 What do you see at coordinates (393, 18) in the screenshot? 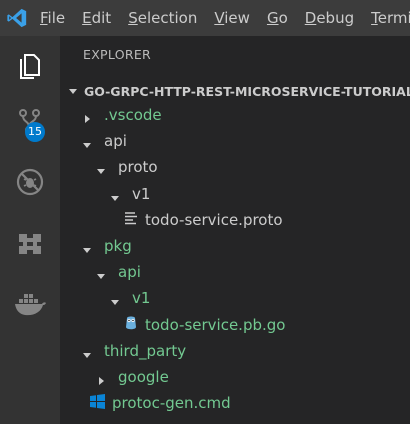
I see `menu-label-rest: ermi` at bounding box center [393, 18].